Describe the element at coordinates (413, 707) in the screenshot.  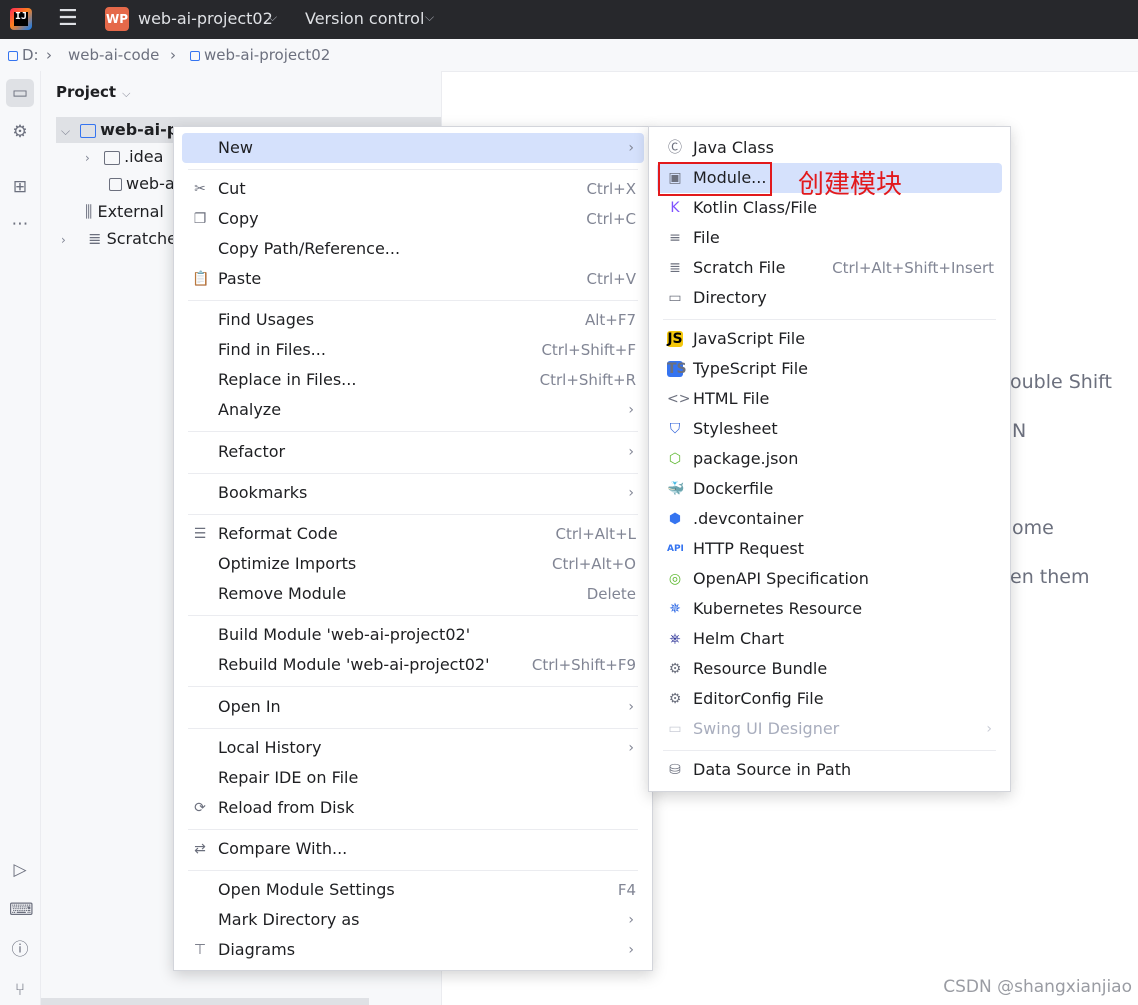
I see `menu-item-open-in: Open In ›` at that location.